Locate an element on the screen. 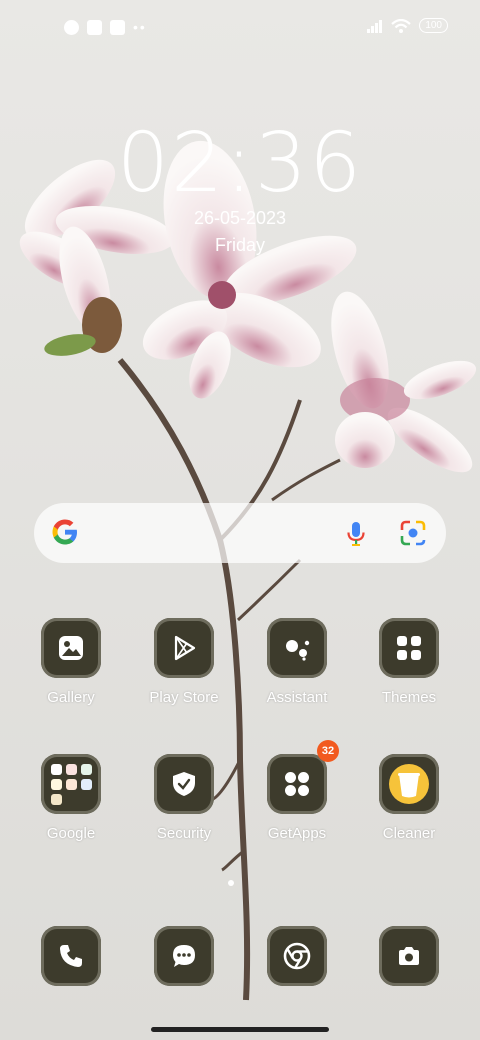  dock-camera is located at coordinates (409, 956).